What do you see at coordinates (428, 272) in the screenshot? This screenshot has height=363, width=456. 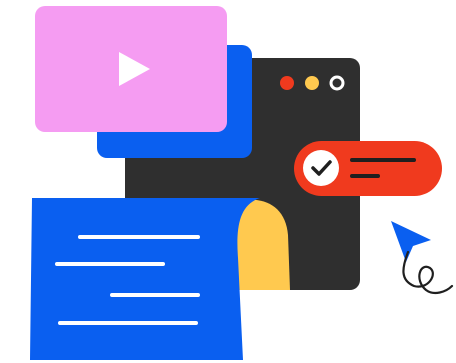 I see `cursor-squiggle` at bounding box center [428, 272].